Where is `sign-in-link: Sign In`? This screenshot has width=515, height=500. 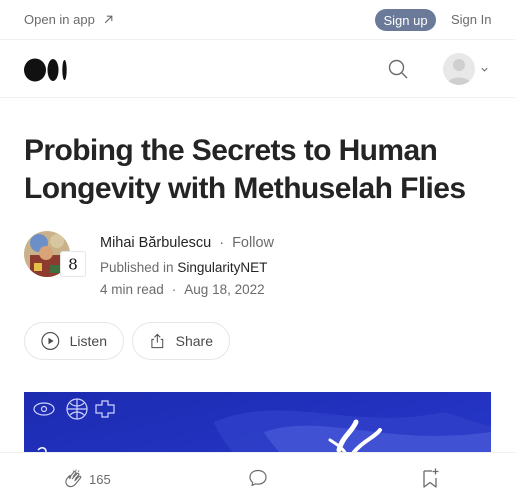
sign-in-link: Sign In is located at coordinates (471, 19).